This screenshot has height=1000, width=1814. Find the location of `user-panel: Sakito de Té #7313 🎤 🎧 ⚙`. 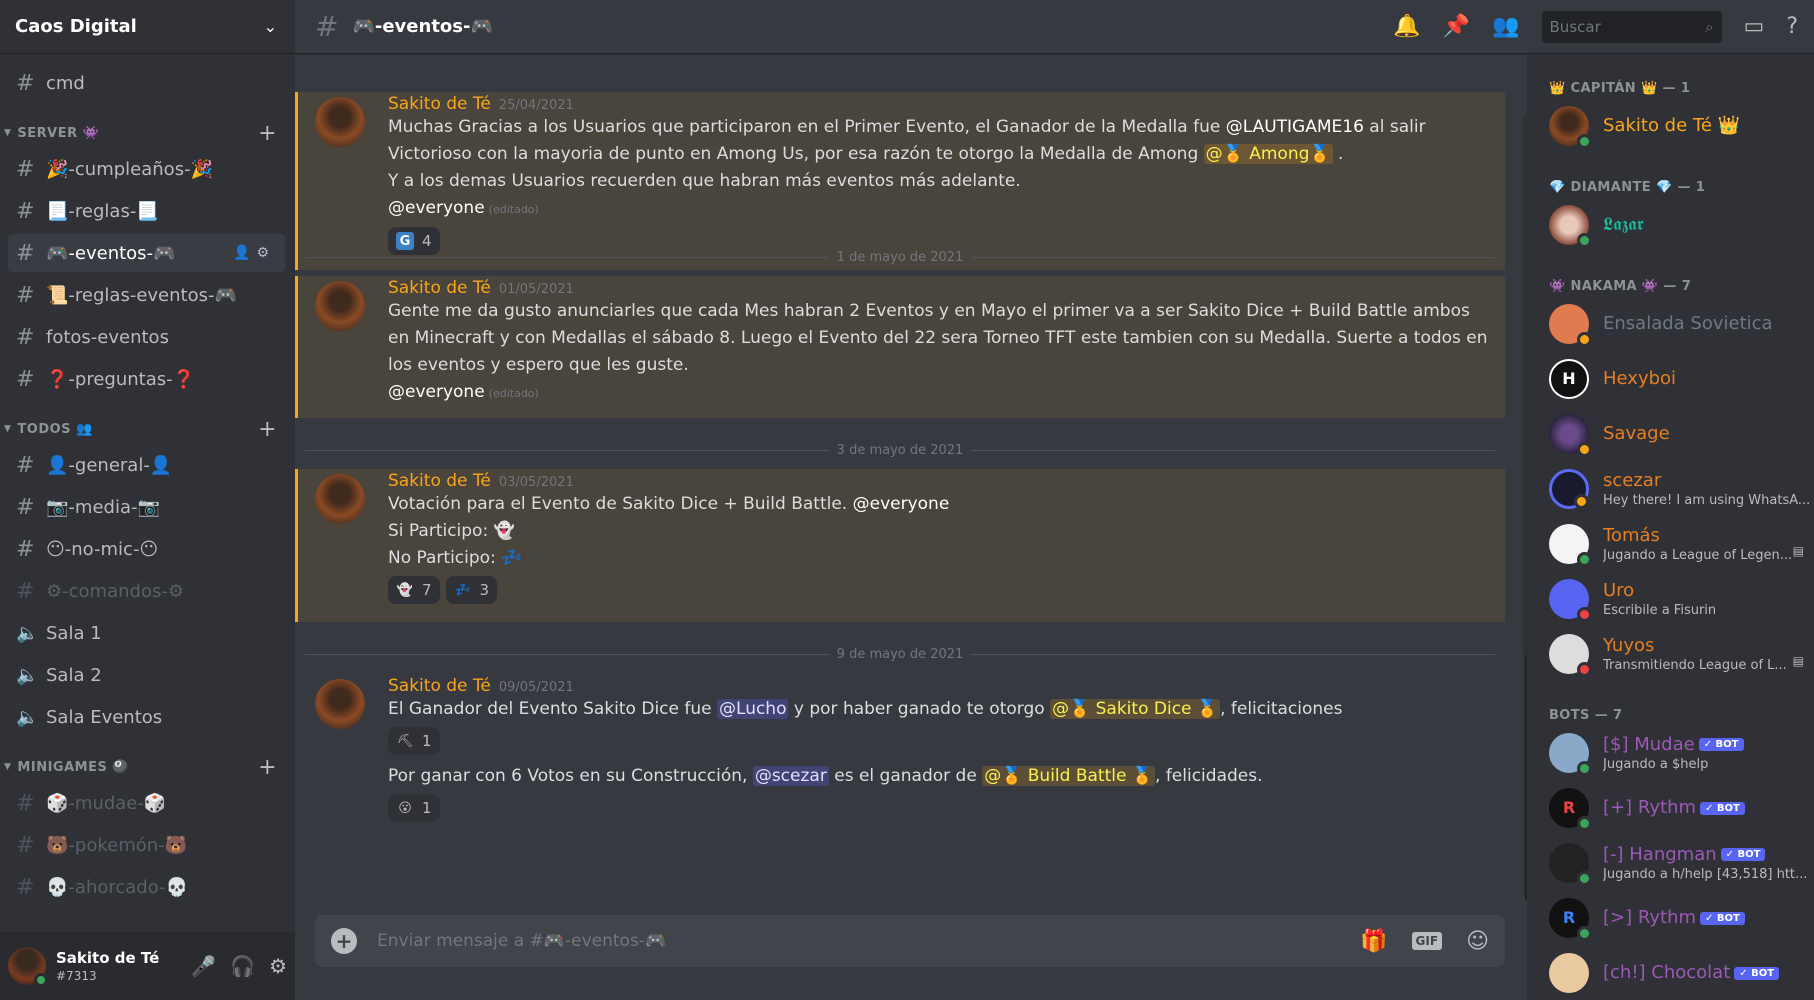

user-panel: Sakito de Té #7313 🎤 🎧 ⚙ is located at coordinates (147, 966).